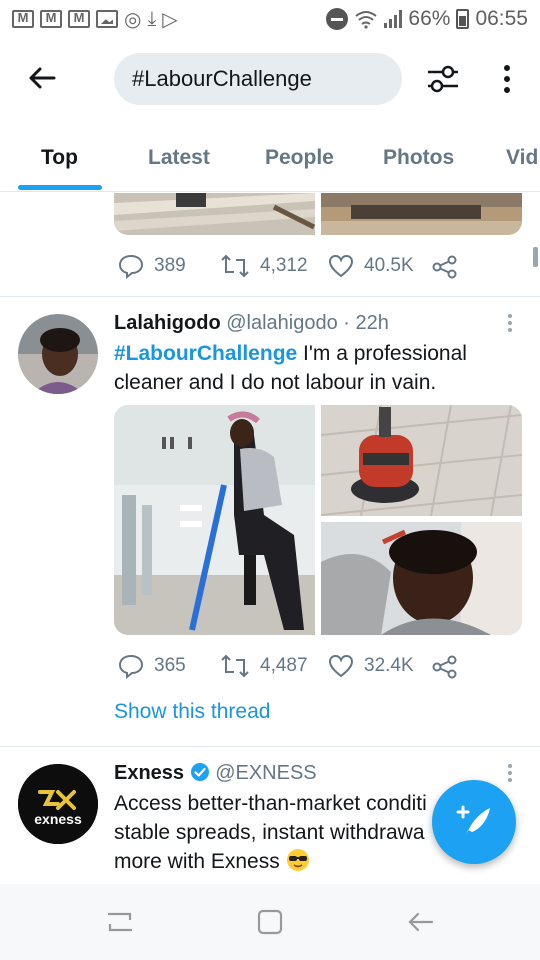 This screenshot has height=960, width=540. What do you see at coordinates (42, 78) in the screenshot?
I see `back-arrow-icon` at bounding box center [42, 78].